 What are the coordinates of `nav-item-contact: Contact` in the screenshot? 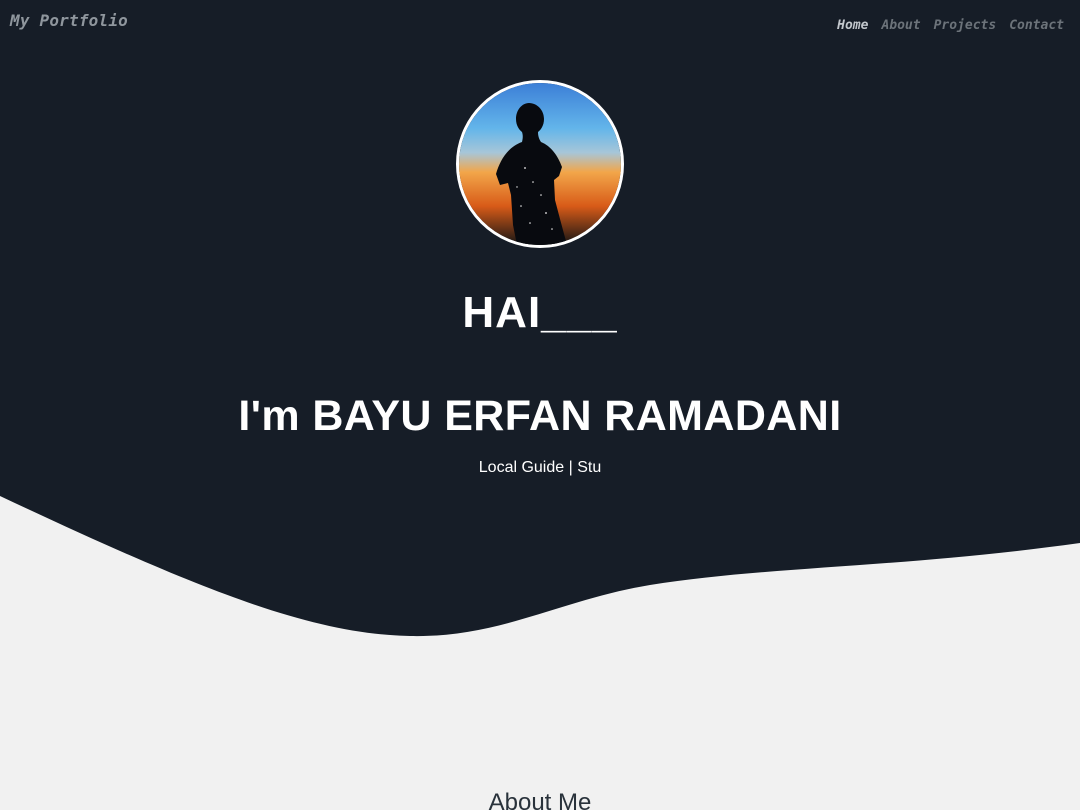 It's located at (1036, 23).